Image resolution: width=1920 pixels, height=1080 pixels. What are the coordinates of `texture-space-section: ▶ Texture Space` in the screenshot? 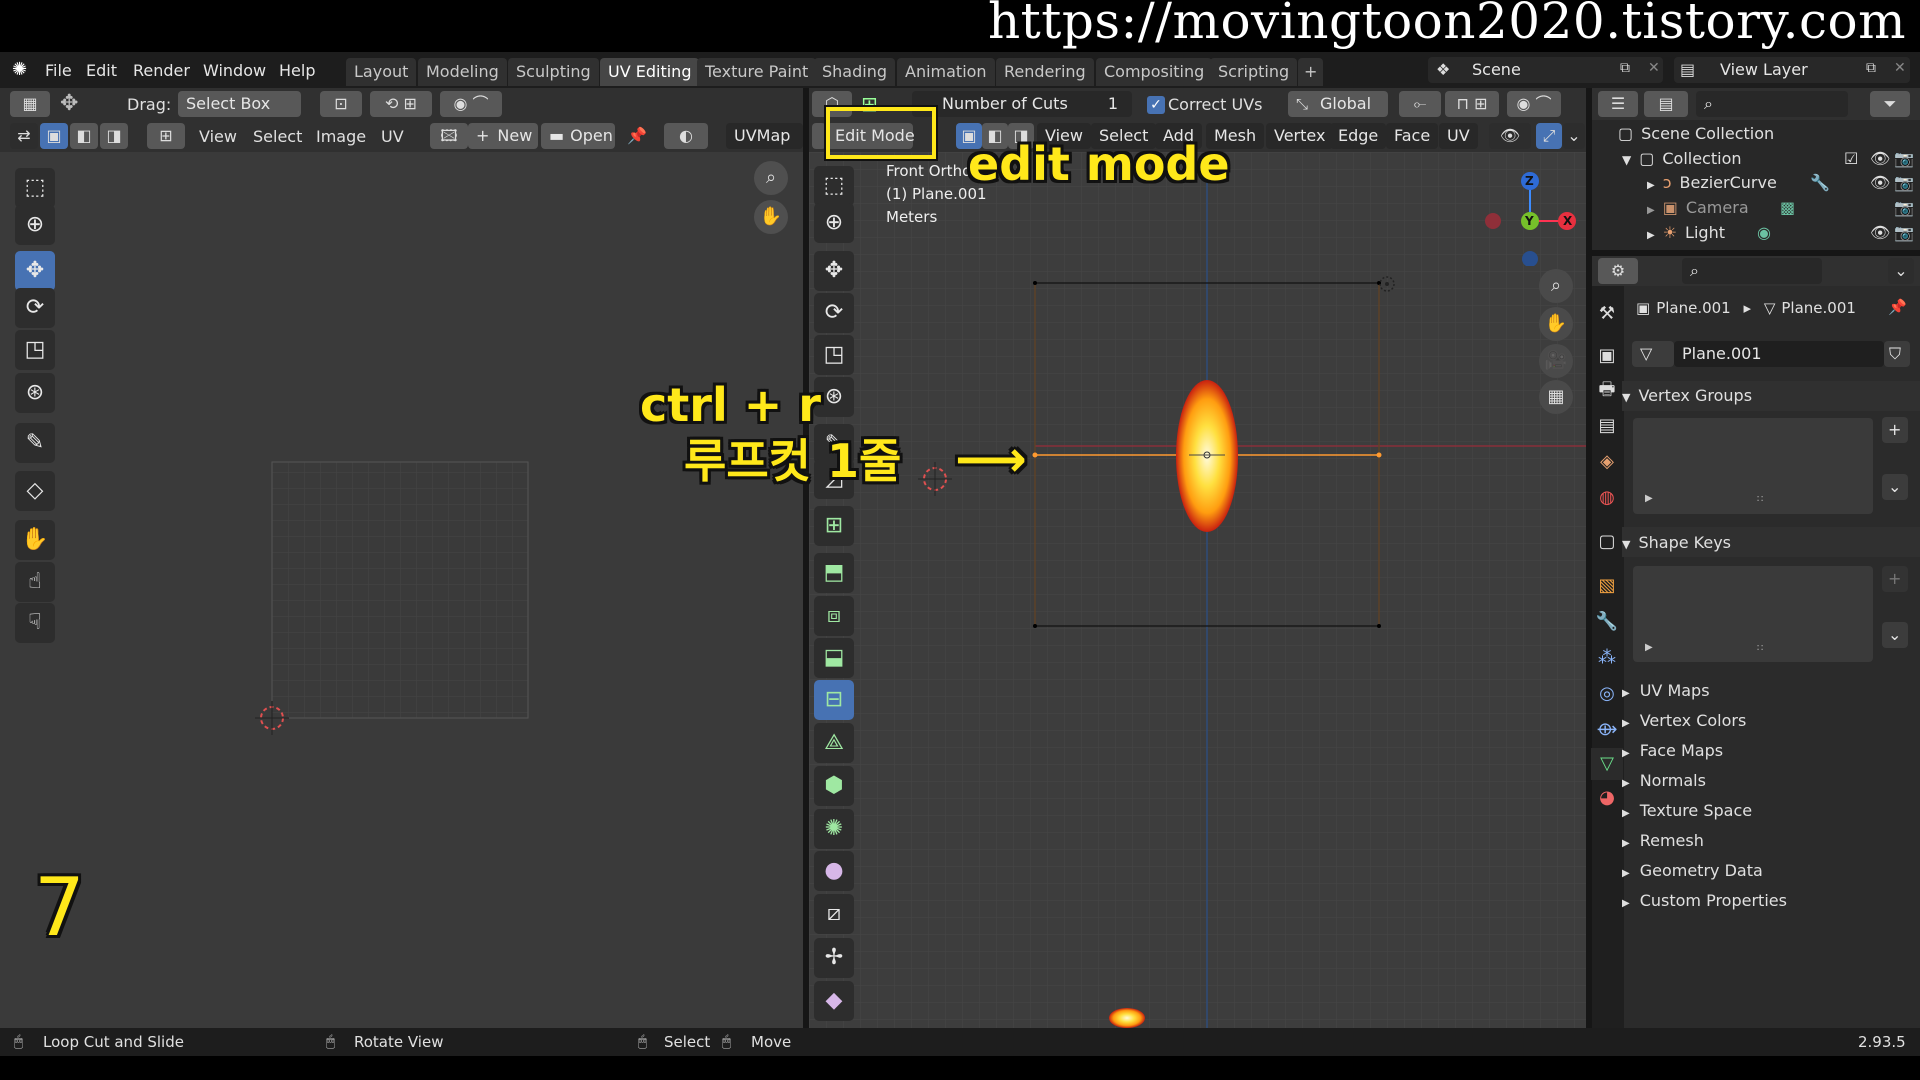 It's located at (1687, 810).